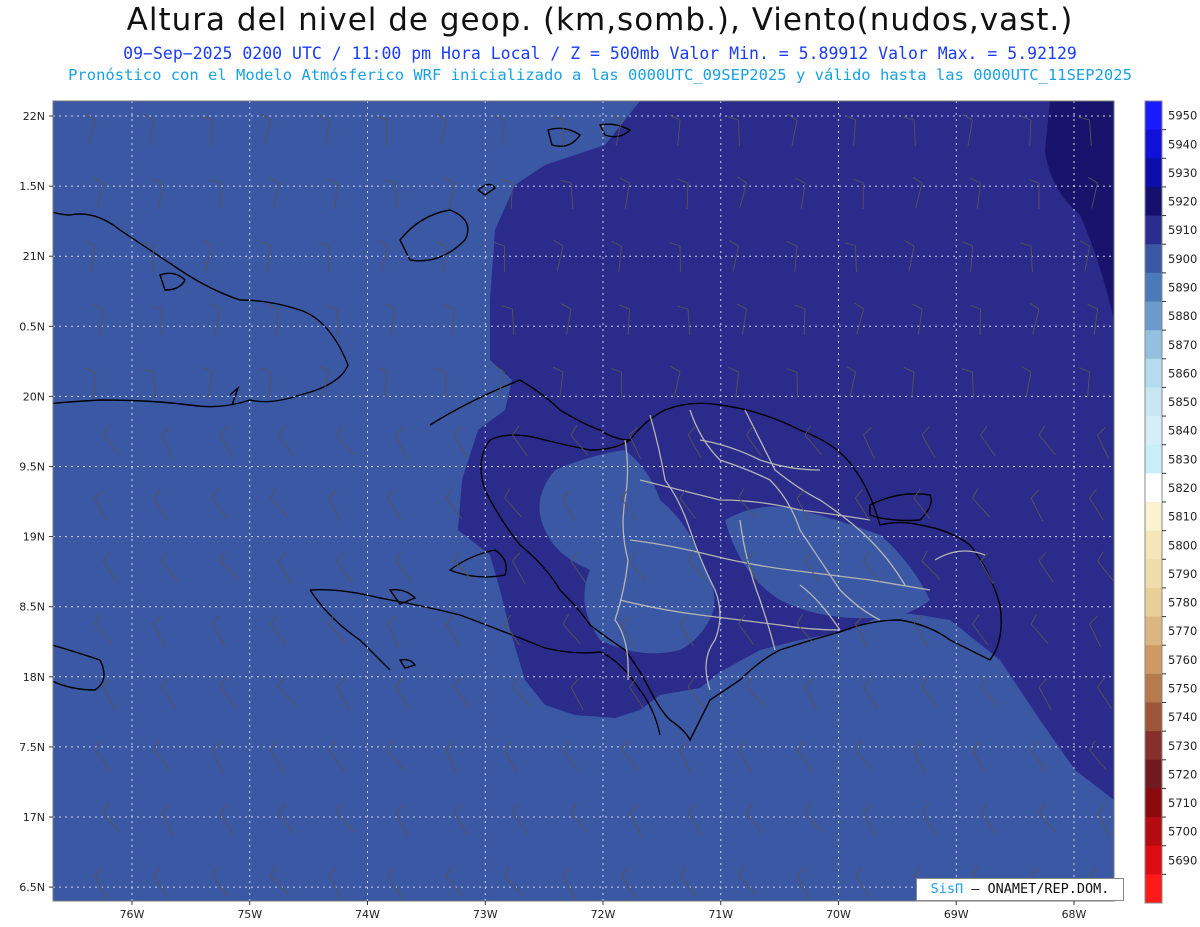 The image size is (1200, 927). I want to click on colorbar-label: 5830, so click(1182, 459).